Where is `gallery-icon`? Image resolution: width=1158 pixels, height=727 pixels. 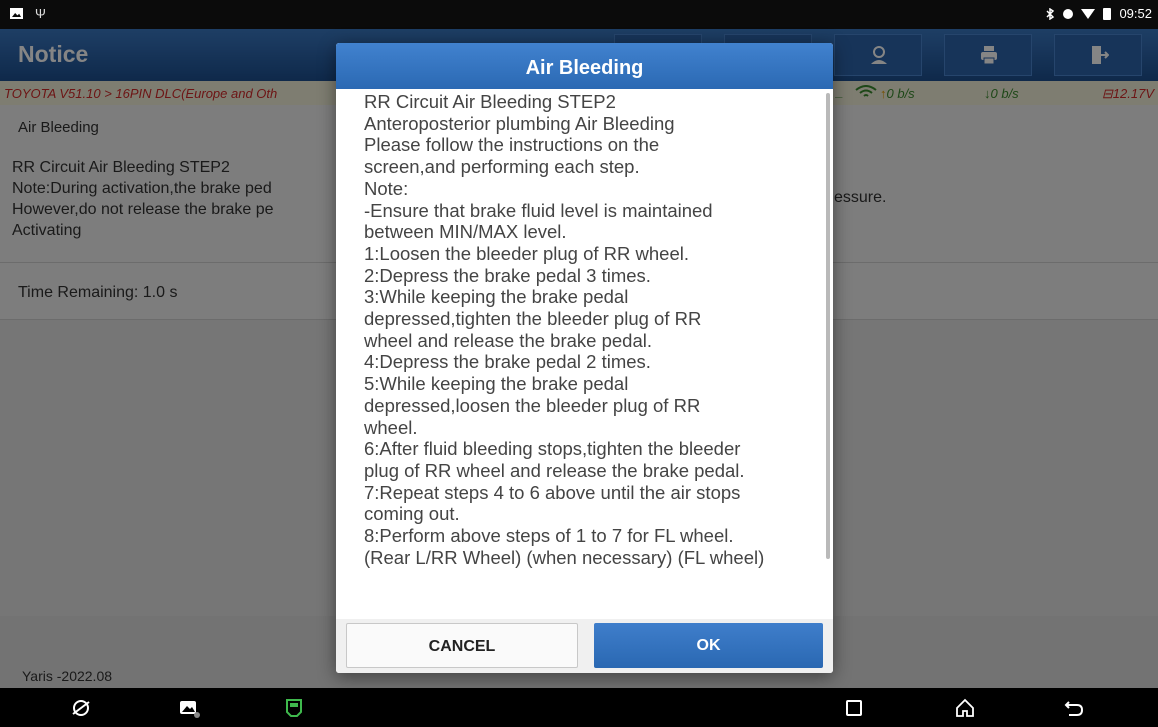
gallery-icon is located at coordinates (189, 708).